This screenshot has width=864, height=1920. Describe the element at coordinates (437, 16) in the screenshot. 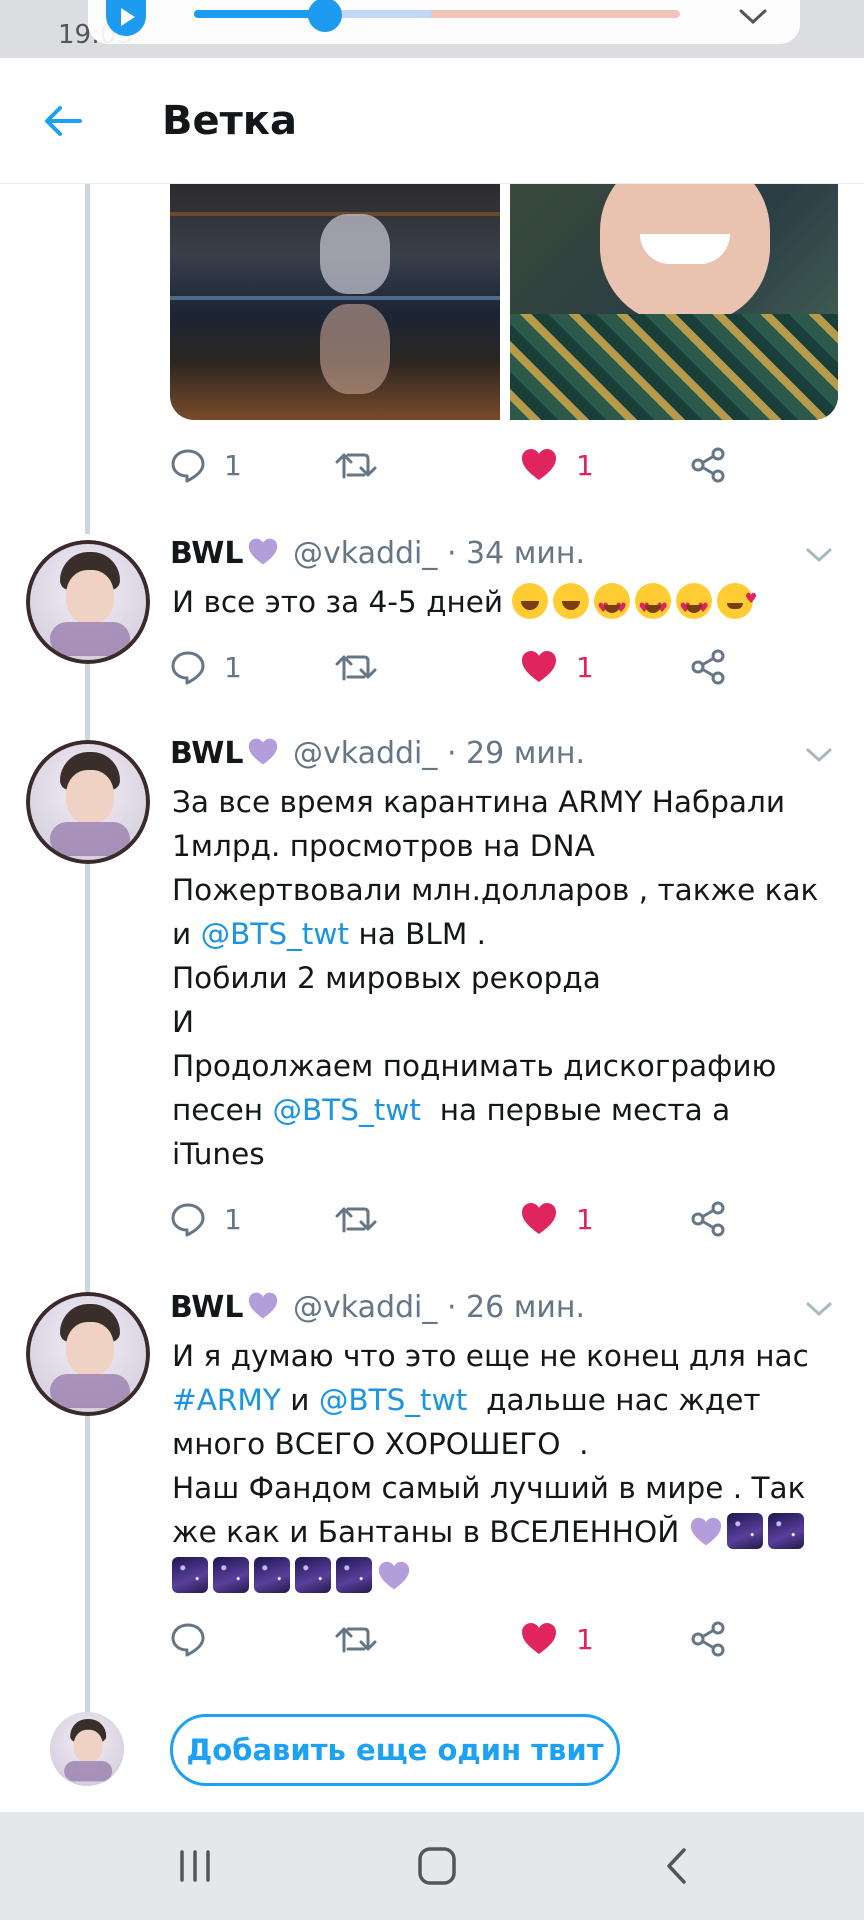

I see `seek-bar` at that location.